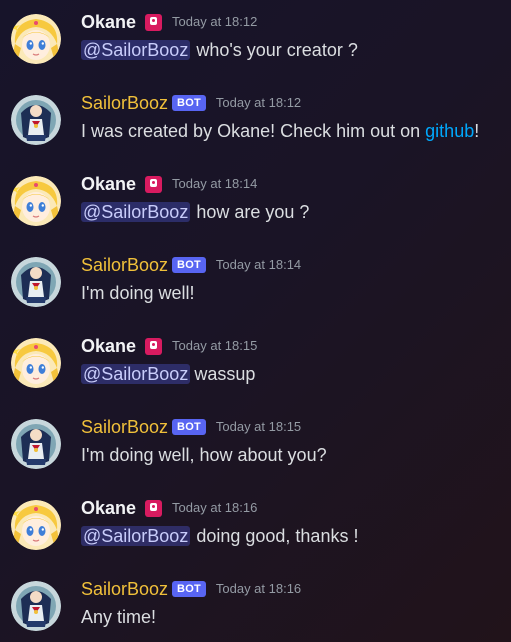  Describe the element at coordinates (449, 131) in the screenshot. I see `github-link: github` at that location.